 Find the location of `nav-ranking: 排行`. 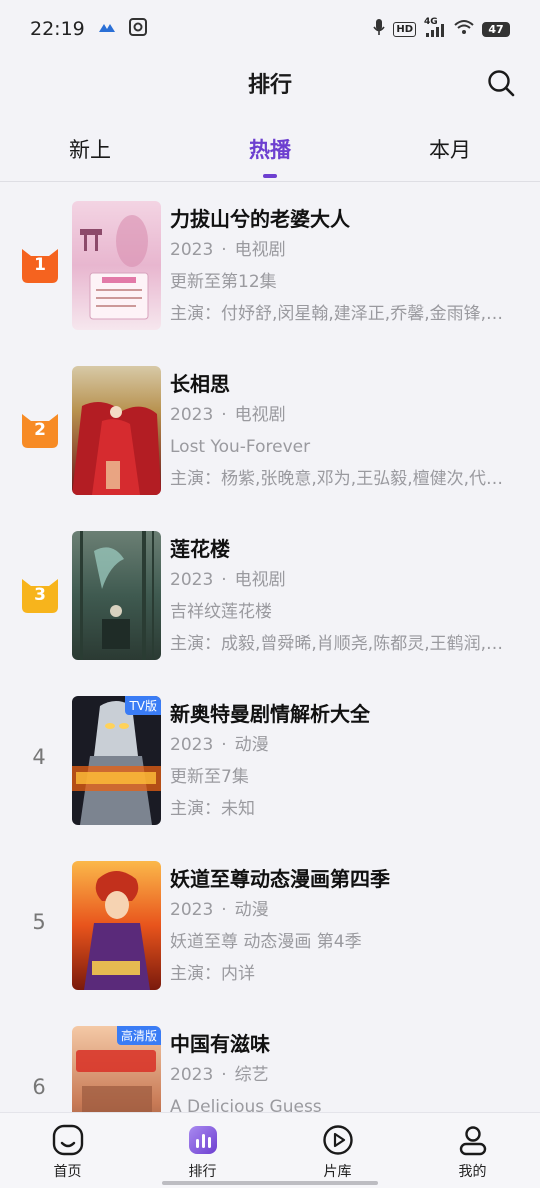

nav-ranking: 排行 is located at coordinates (202, 1150).